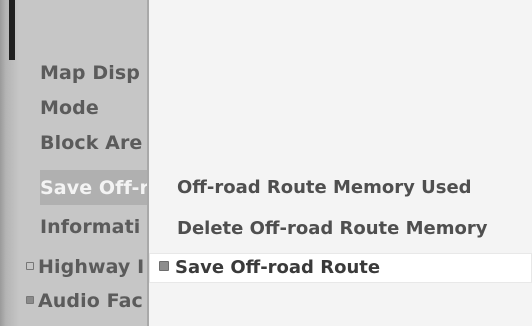  Describe the element at coordinates (332, 229) in the screenshot. I see `submenu-item-delete-memory: Delete Off-road Route Memory` at that location.